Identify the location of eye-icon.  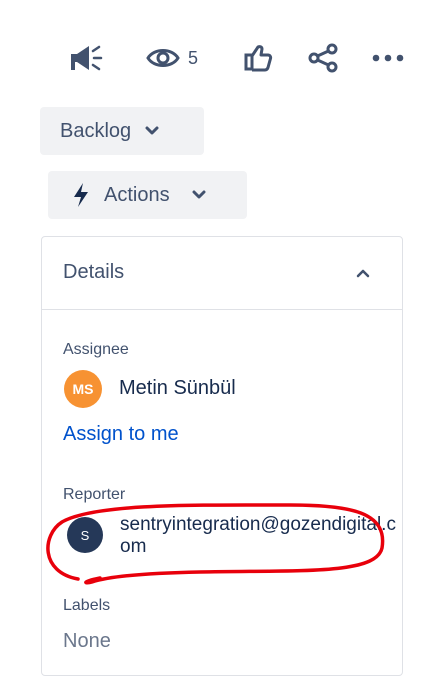
(163, 58).